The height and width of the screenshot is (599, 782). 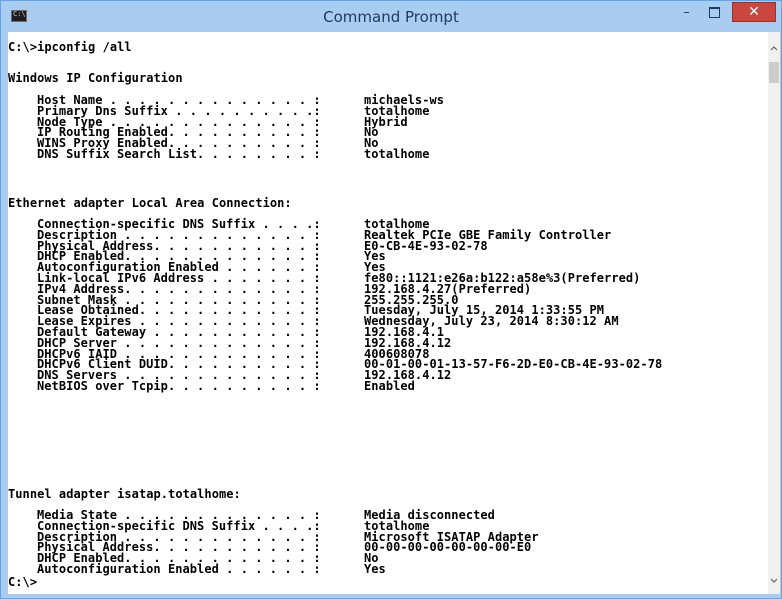 What do you see at coordinates (128, 569) in the screenshot?
I see `config-label: Autoconfiguration Enabled` at bounding box center [128, 569].